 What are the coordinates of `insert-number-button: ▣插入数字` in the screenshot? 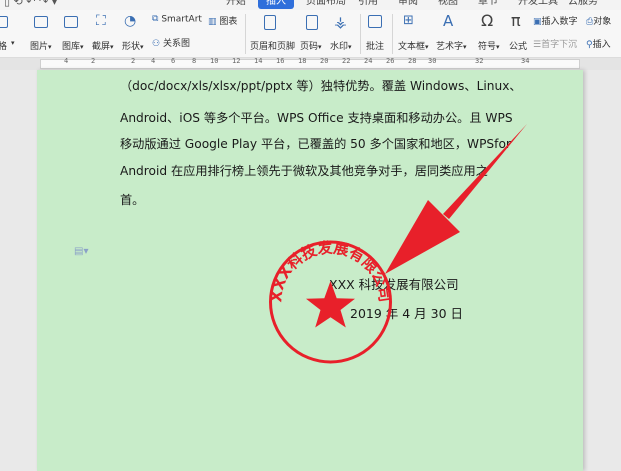 It's located at (555, 20).